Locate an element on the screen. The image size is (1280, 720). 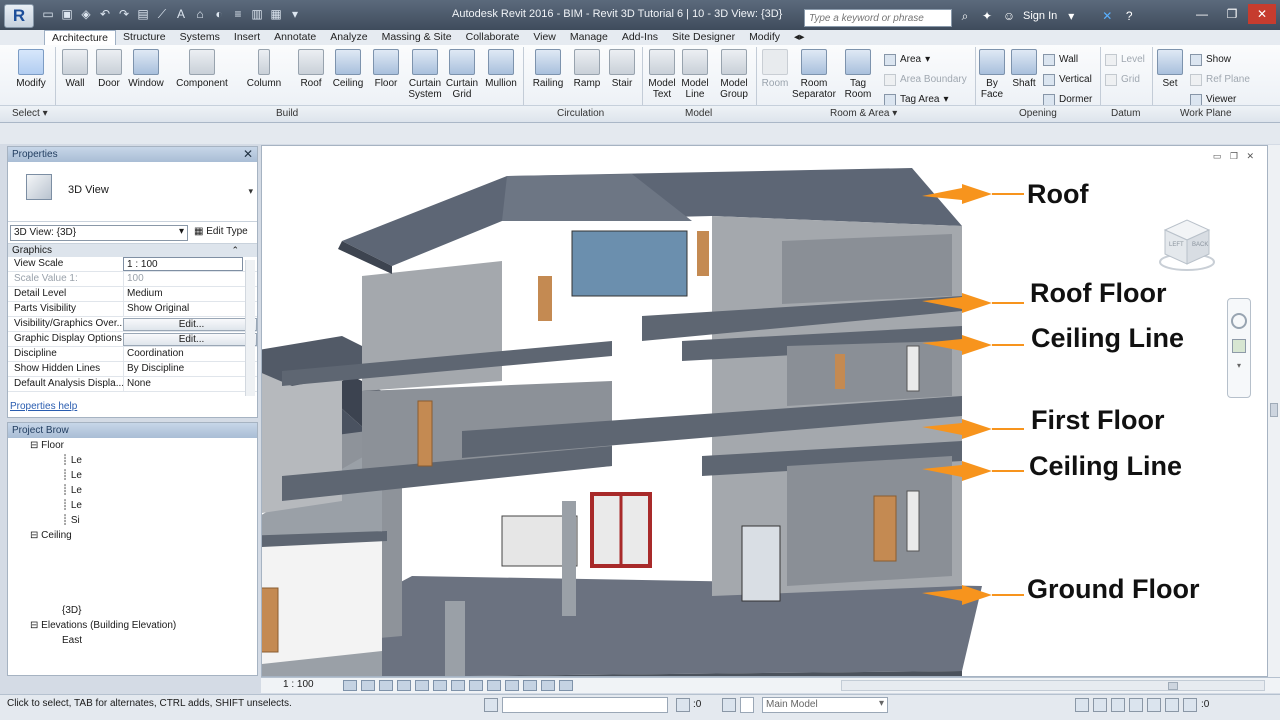
redo-icon: ↷ is located at coordinates (124, 14).